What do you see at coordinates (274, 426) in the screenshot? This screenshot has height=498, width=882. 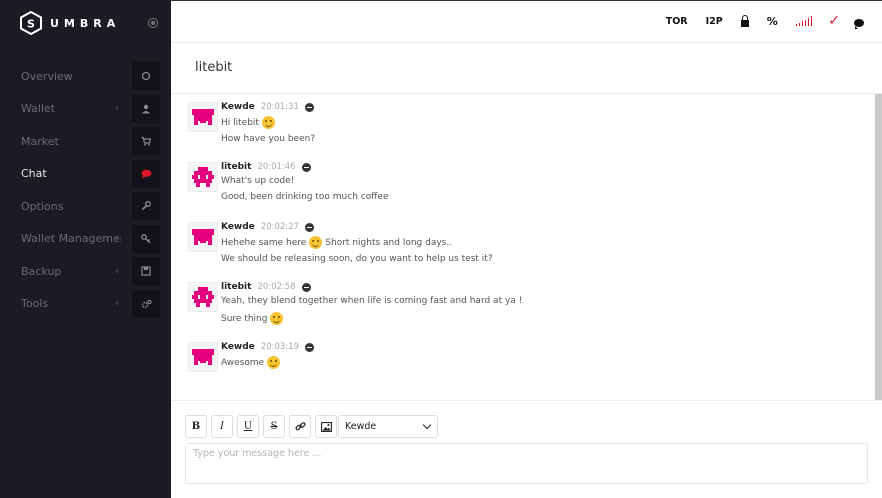 I see `strikethrough-button: S` at bounding box center [274, 426].